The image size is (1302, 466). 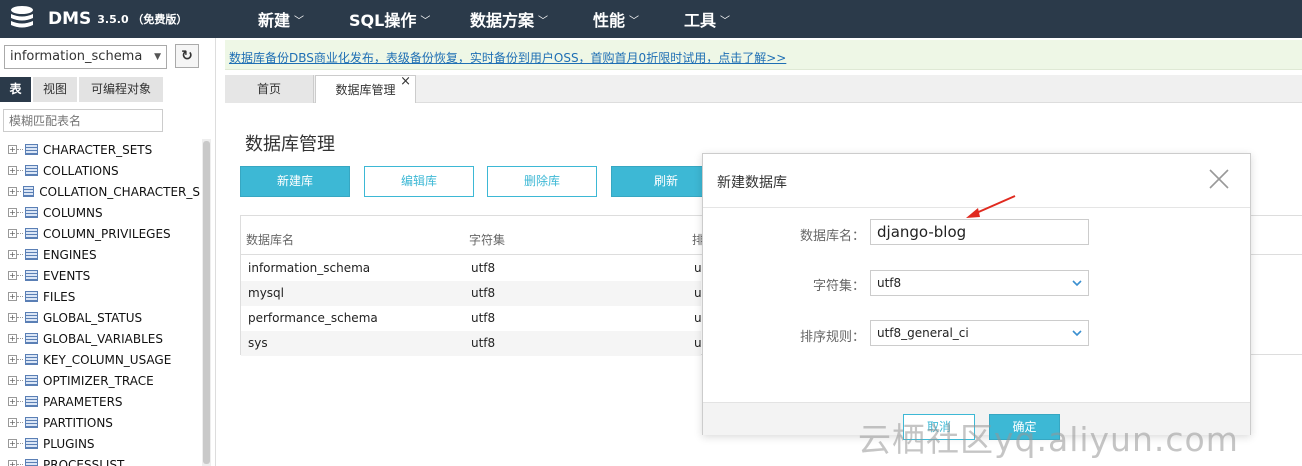 What do you see at coordinates (389, 19) in the screenshot?
I see `nav-menu-sql: SQL操作 ﹀` at bounding box center [389, 19].